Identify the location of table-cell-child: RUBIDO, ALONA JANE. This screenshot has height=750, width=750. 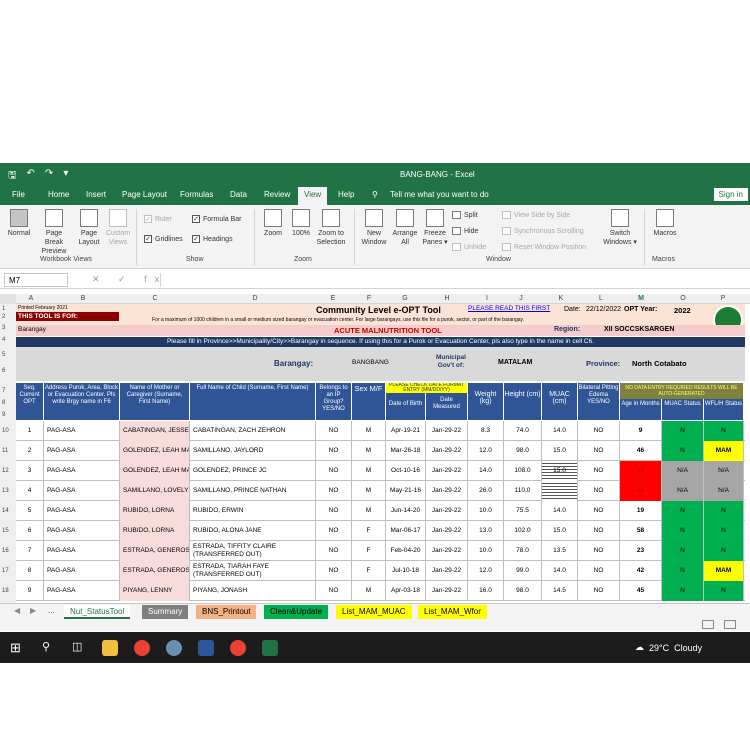
(253, 531).